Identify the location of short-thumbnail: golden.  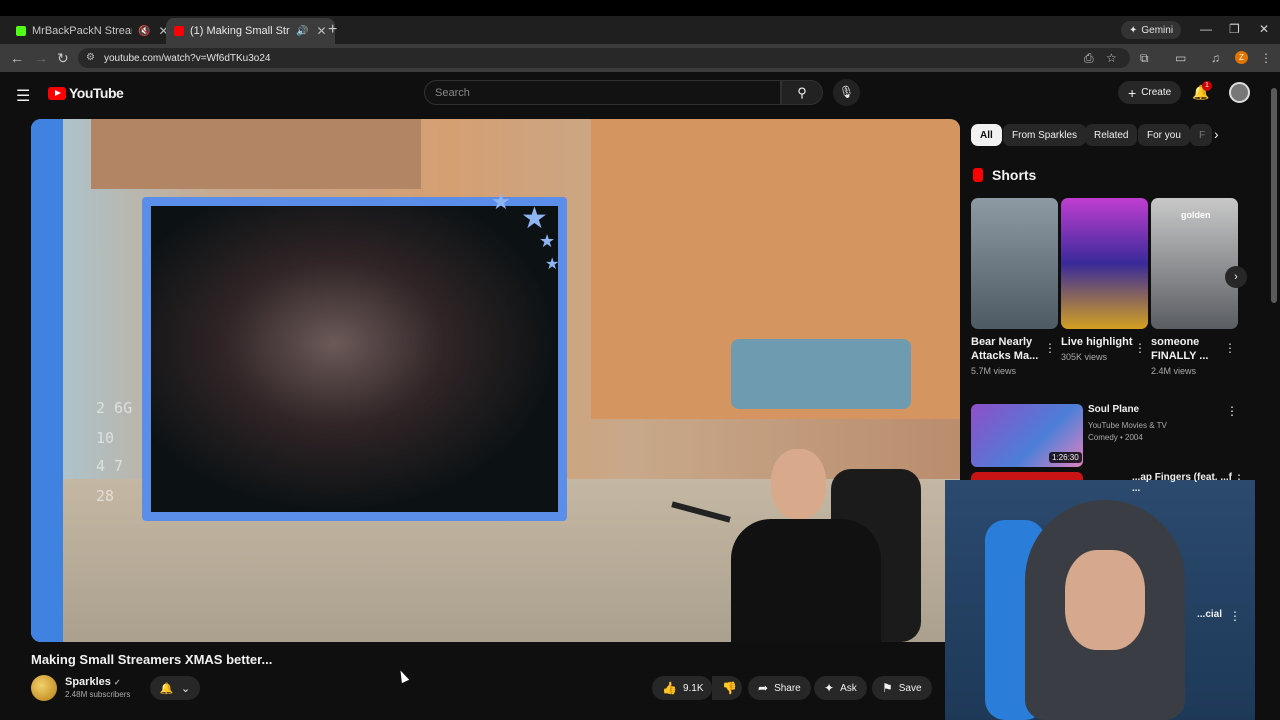
(1194, 263).